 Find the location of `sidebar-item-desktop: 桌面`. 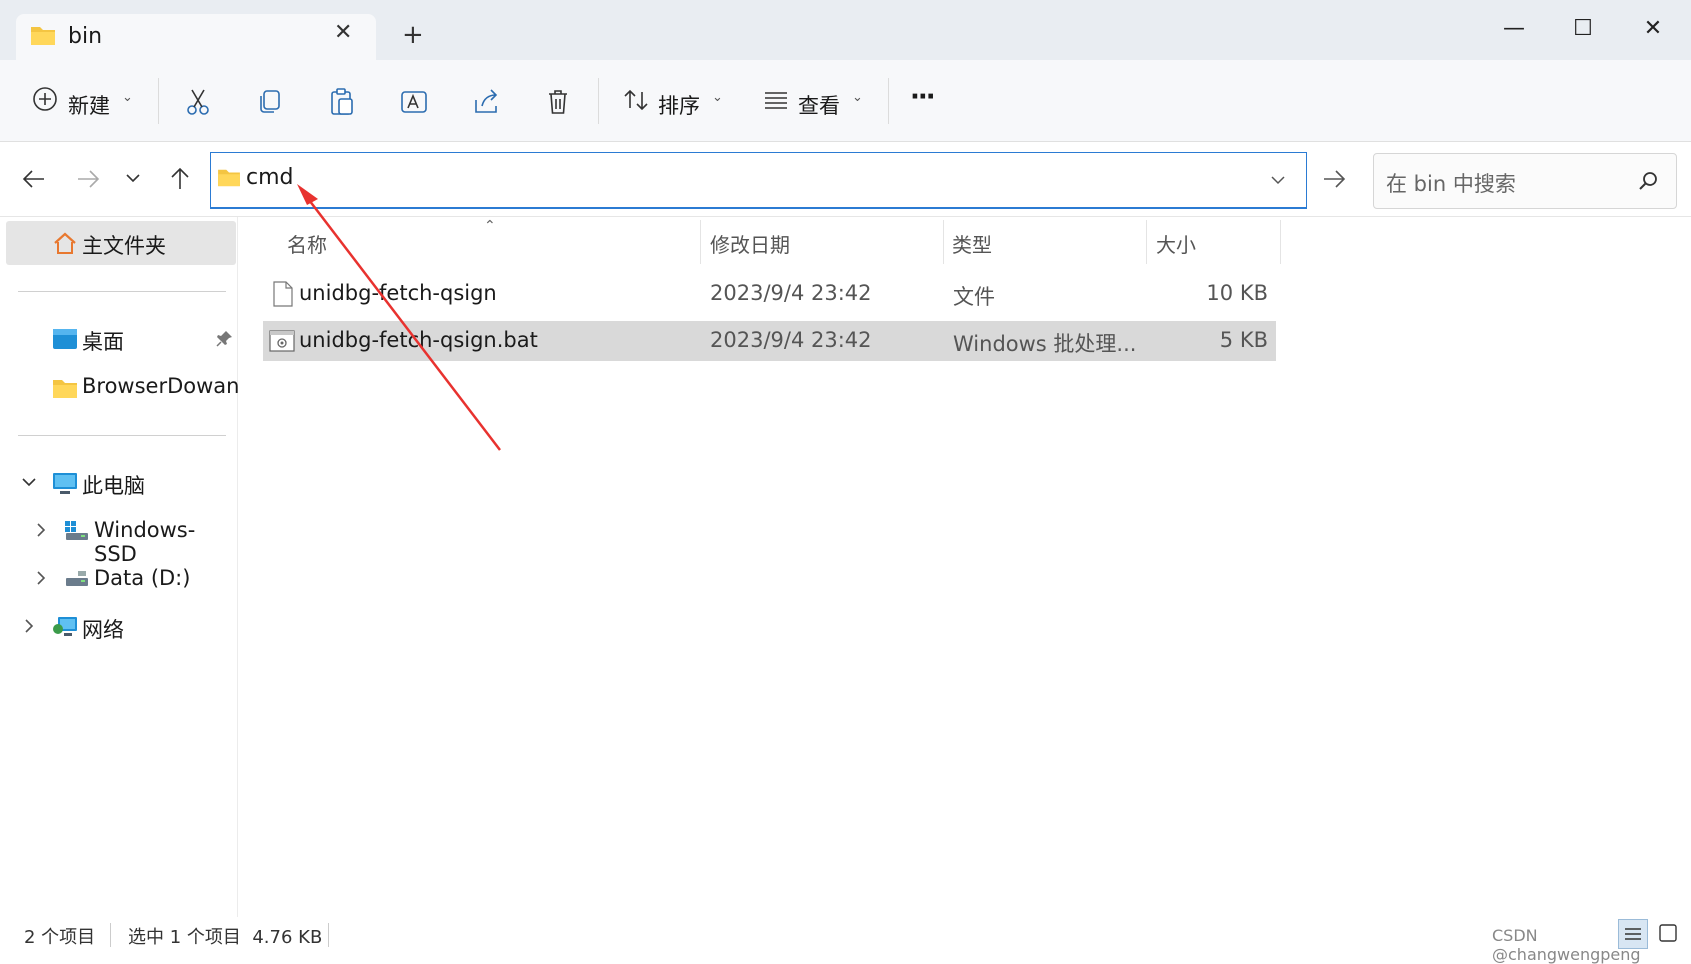

sidebar-item-desktop: 桌面 is located at coordinates (121, 339).